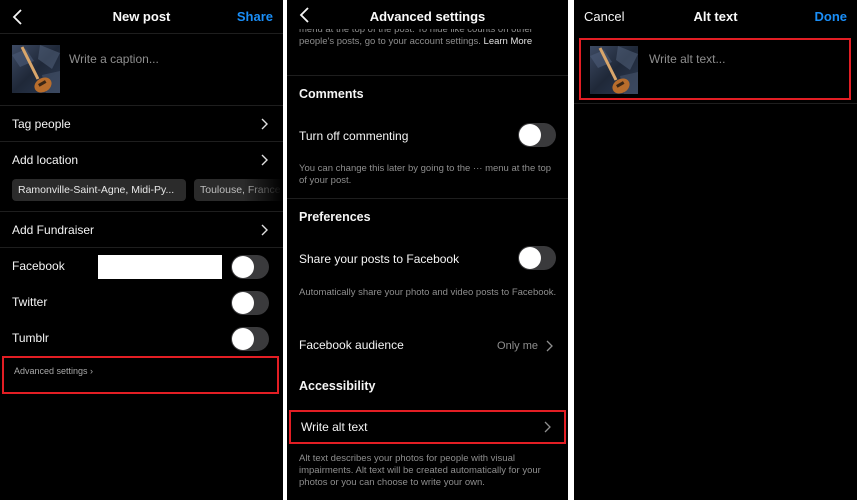 The image size is (857, 500). Describe the element at coordinates (715, 69) in the screenshot. I see `alt-text-row` at that location.